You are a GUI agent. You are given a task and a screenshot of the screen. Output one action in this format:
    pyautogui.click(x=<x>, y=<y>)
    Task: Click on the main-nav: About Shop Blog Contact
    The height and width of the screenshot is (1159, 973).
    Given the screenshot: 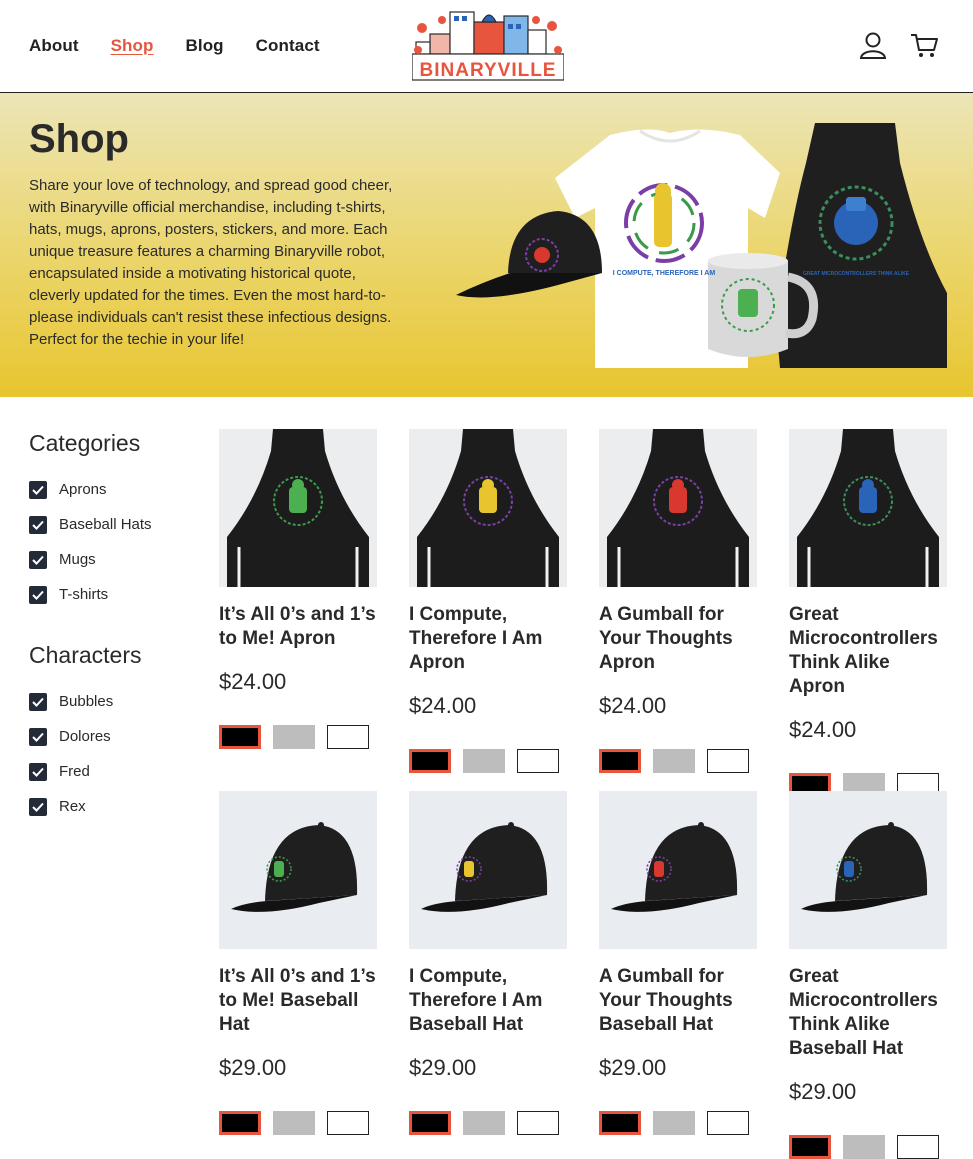 What is the action you would take?
    pyautogui.click(x=190, y=46)
    